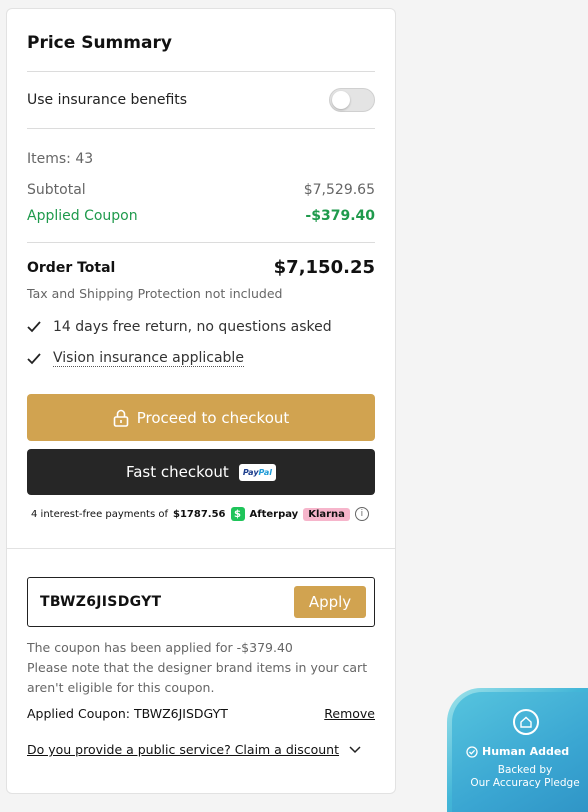 The width and height of the screenshot is (588, 812). What do you see at coordinates (127, 713) in the screenshot?
I see `applied-coupon-text: Applied Coupon: TBWZ6JISDGYT` at bounding box center [127, 713].